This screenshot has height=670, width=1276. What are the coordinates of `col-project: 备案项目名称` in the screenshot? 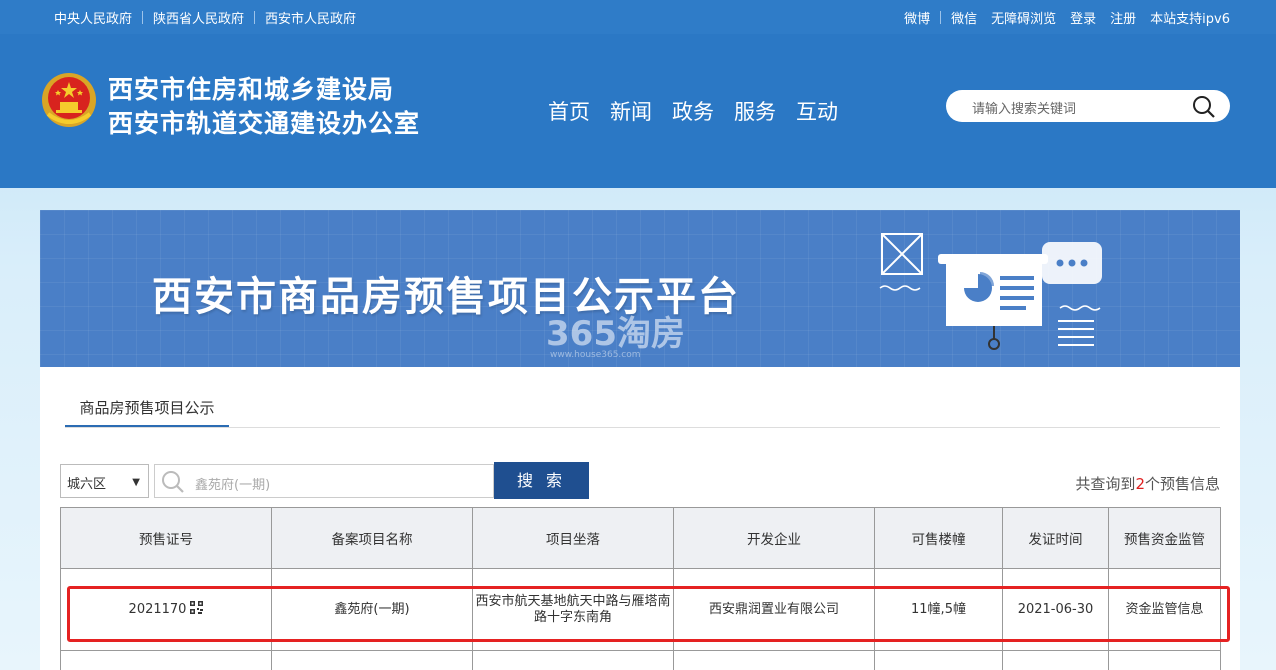 It's located at (372, 538).